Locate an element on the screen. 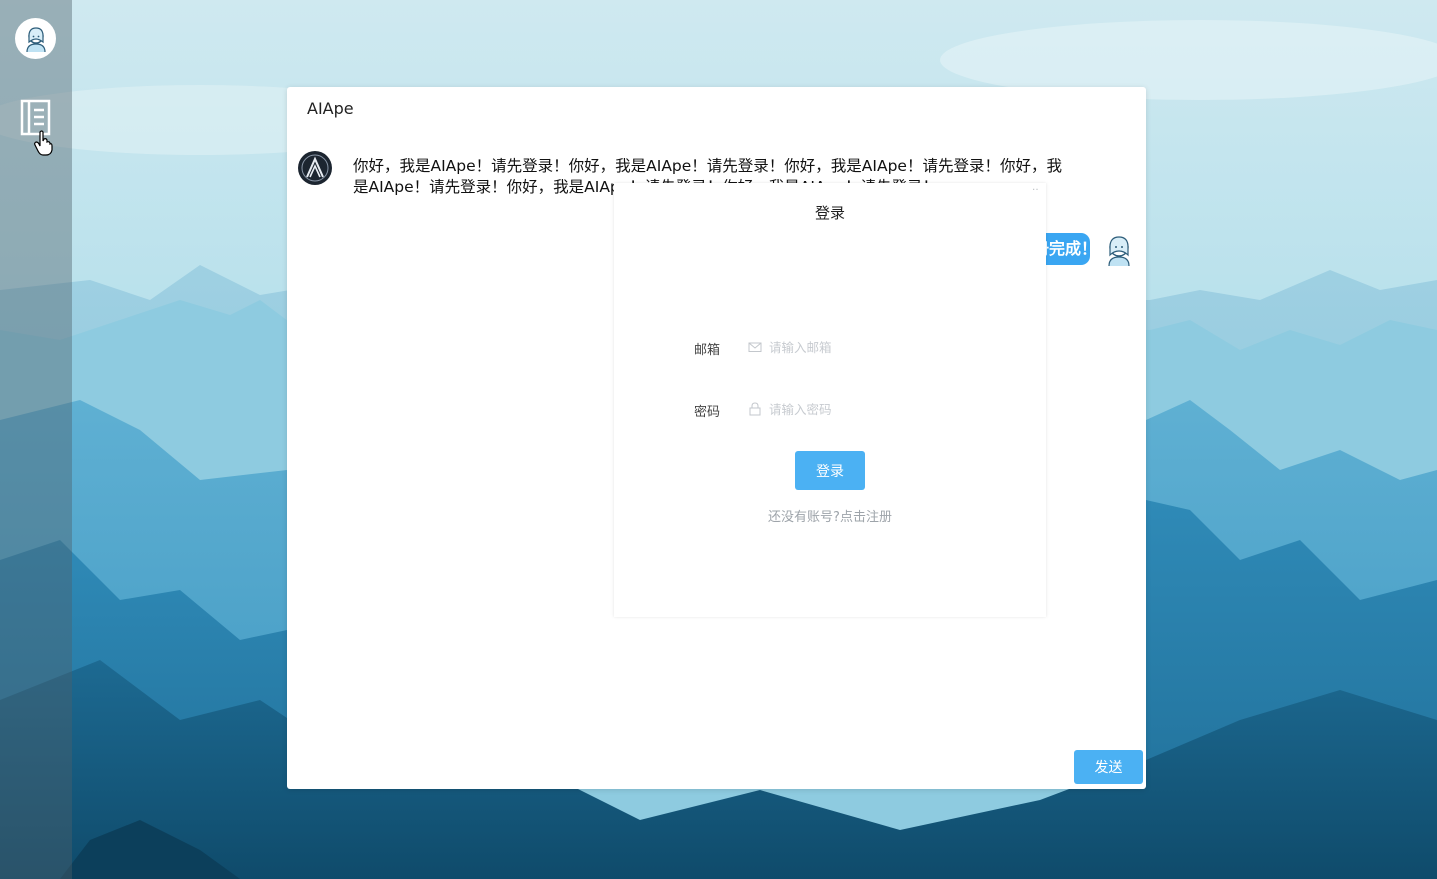  envelope-icon is located at coordinates (755, 347).